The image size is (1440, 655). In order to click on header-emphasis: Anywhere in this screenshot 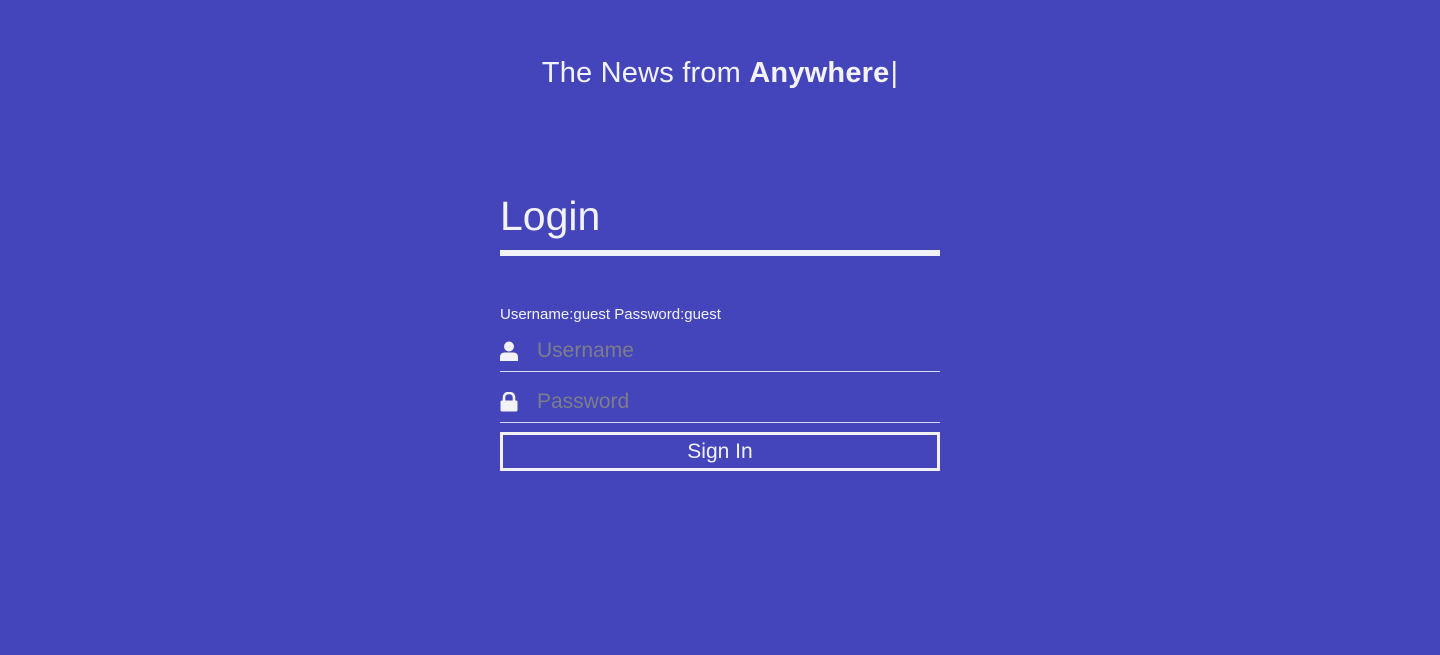, I will do `click(819, 73)`.